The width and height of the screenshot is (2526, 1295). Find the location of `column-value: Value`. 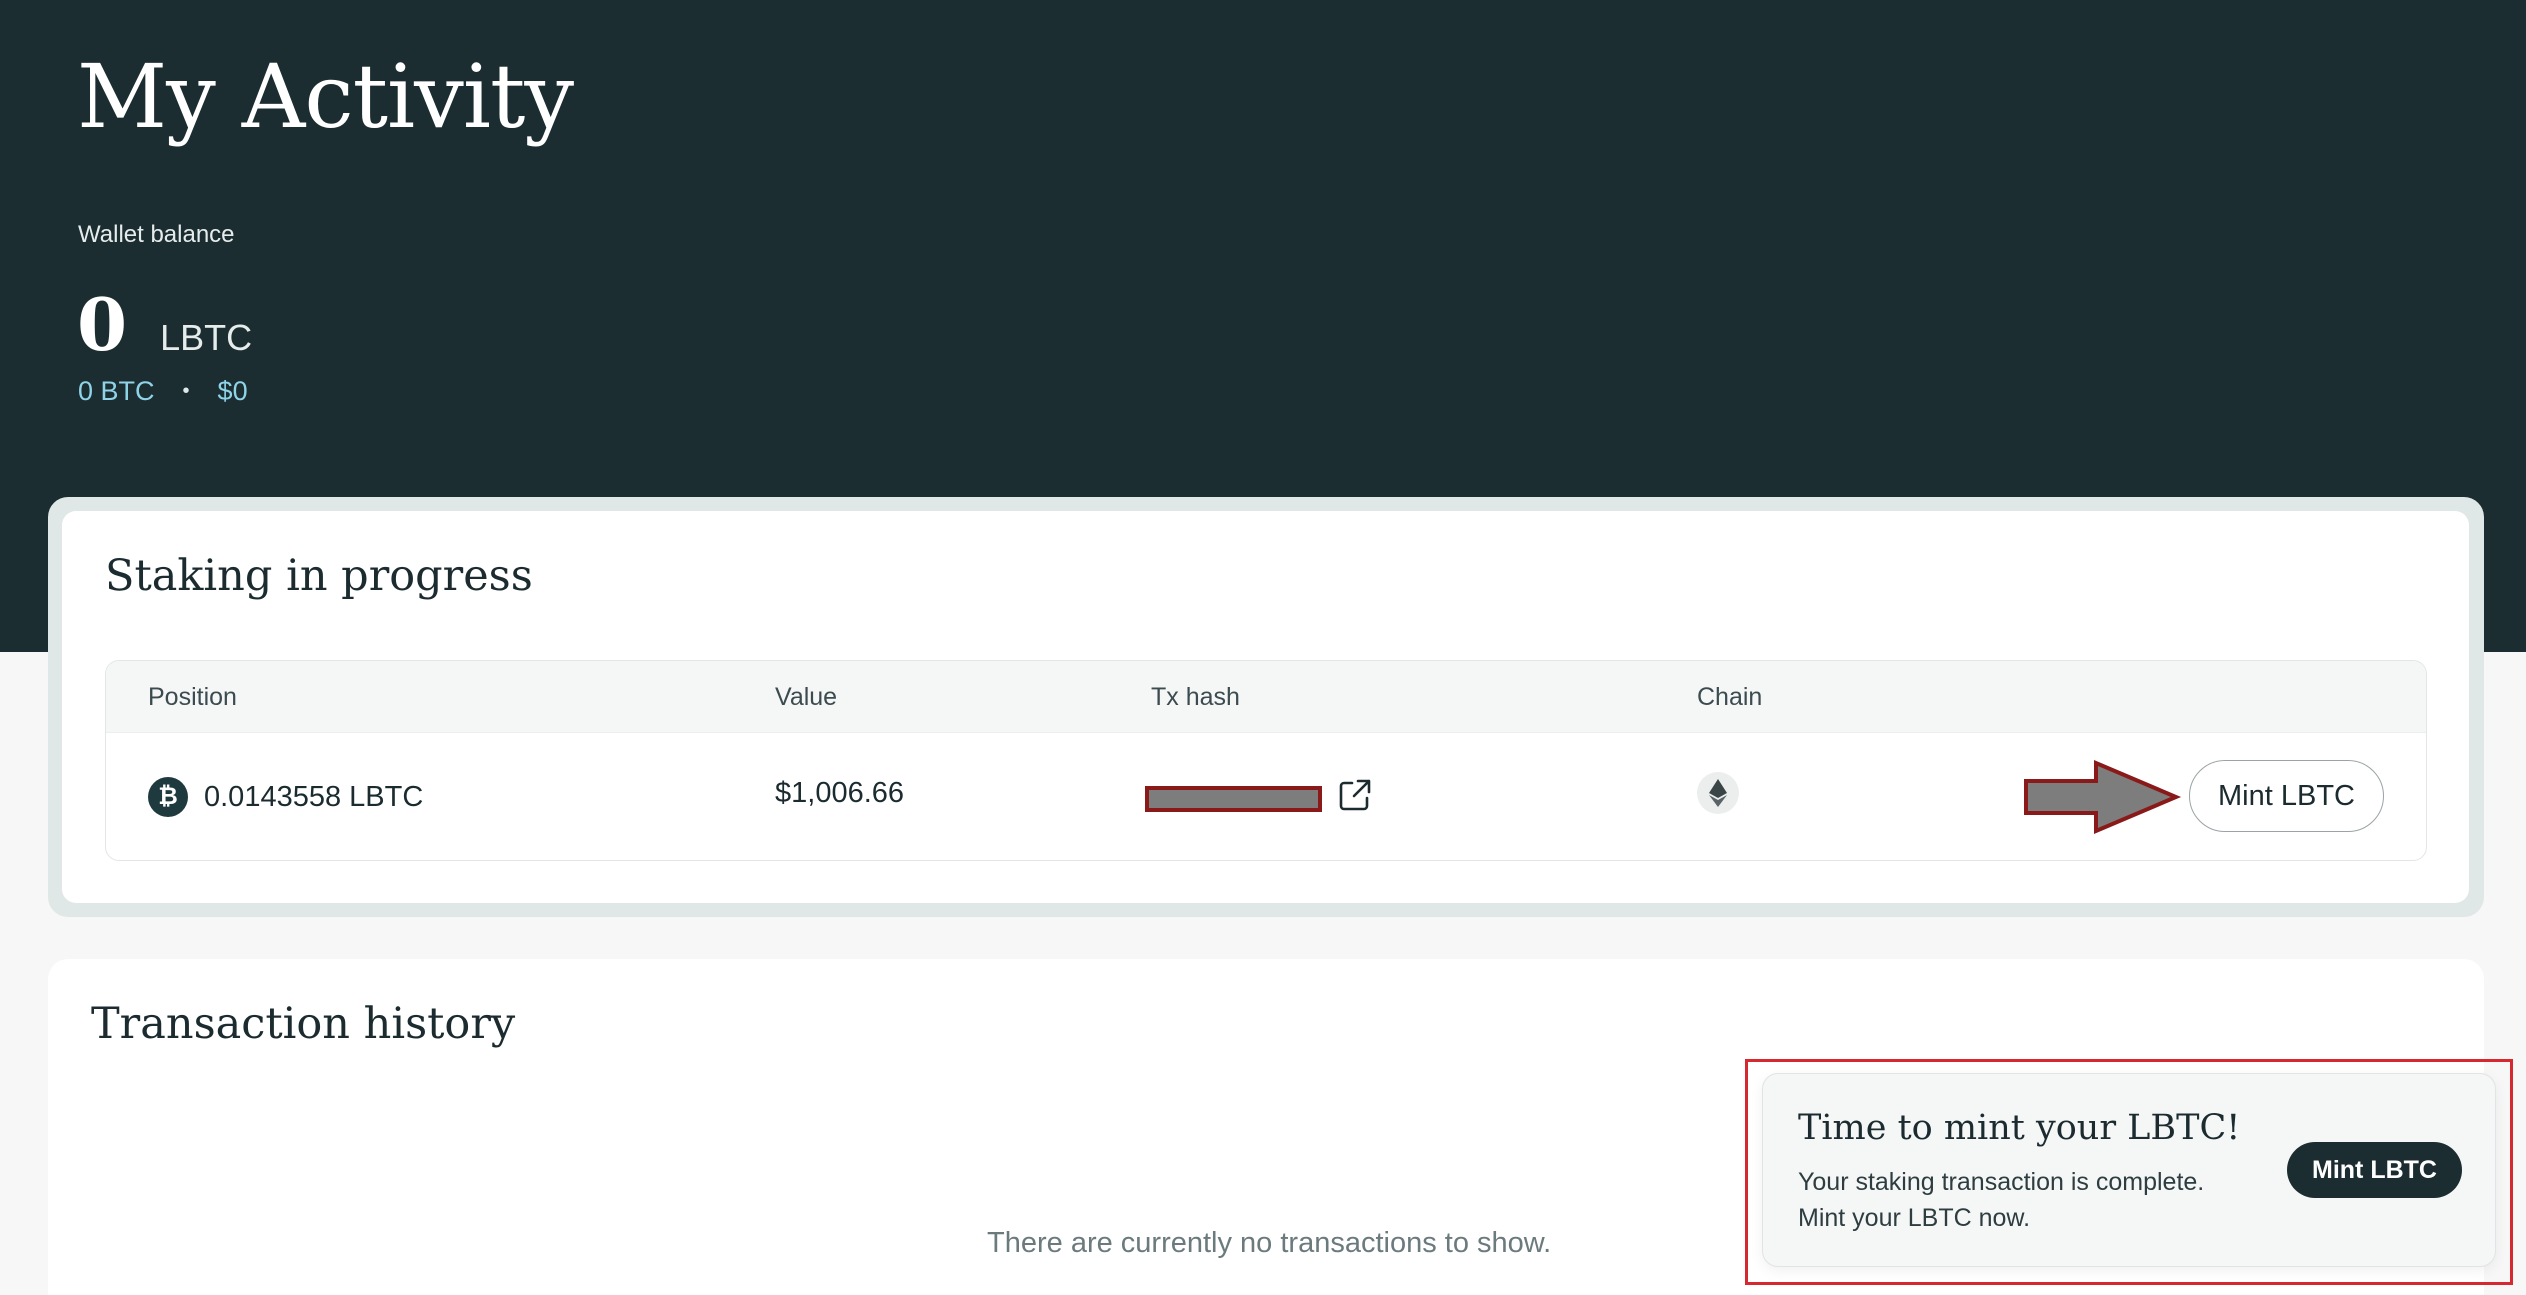

column-value: Value is located at coordinates (806, 697).